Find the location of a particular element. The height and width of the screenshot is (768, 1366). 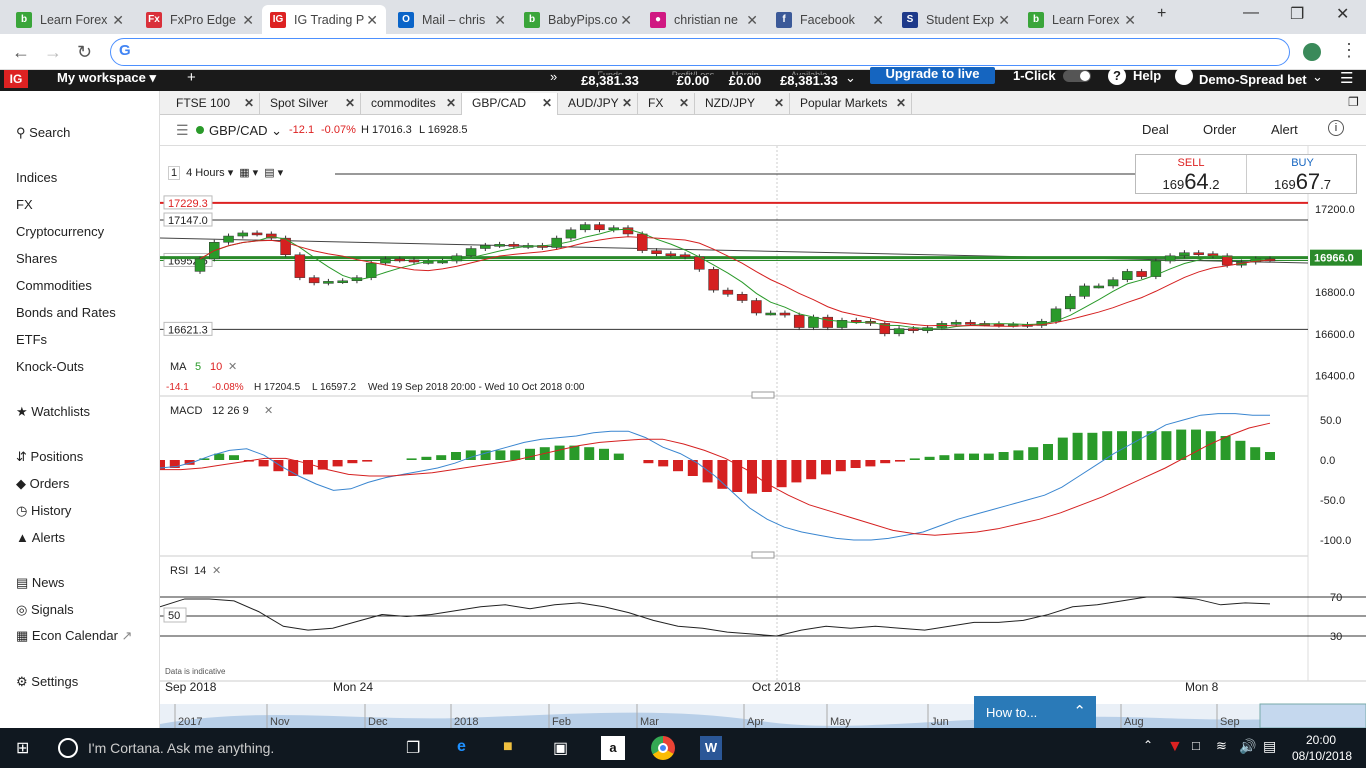

ig-logo: IG is located at coordinates (16, 79).